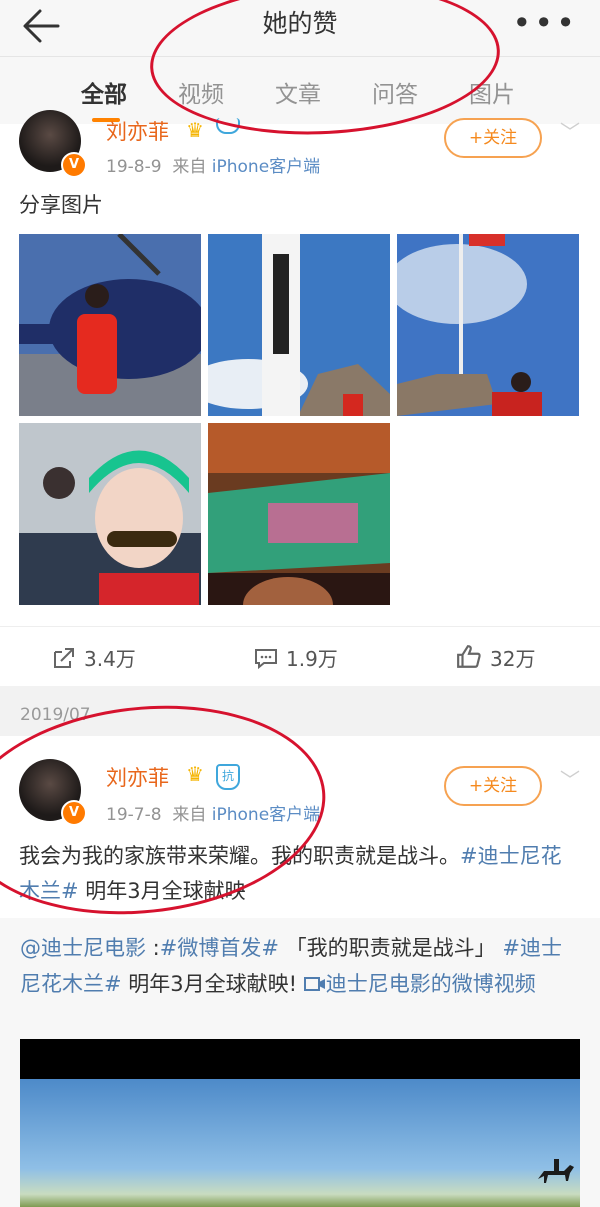  Describe the element at coordinates (110, 659) in the screenshot. I see `repost-count: 3.4万` at that location.